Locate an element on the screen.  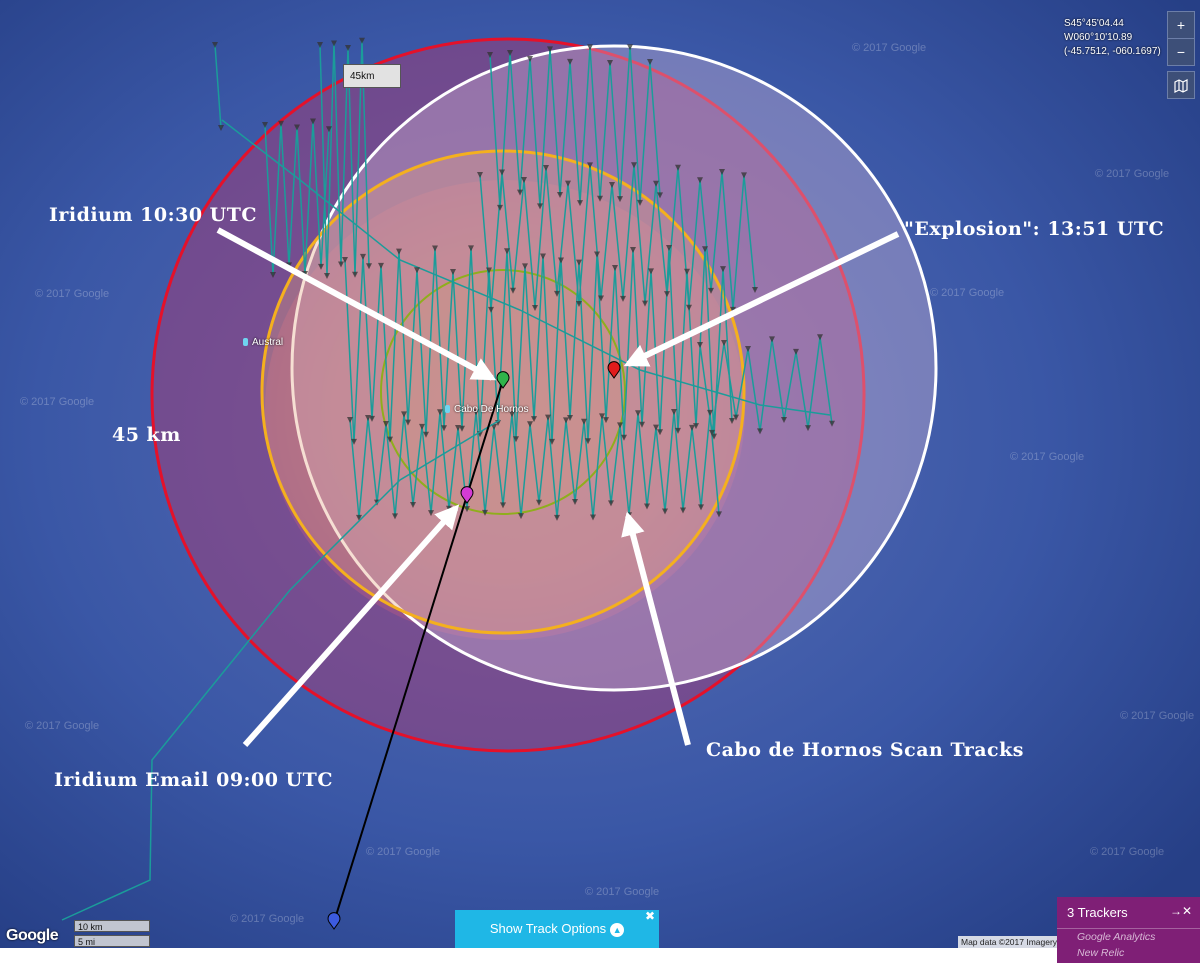
track-options-label: Show Track Options is located at coordinates (548, 928).